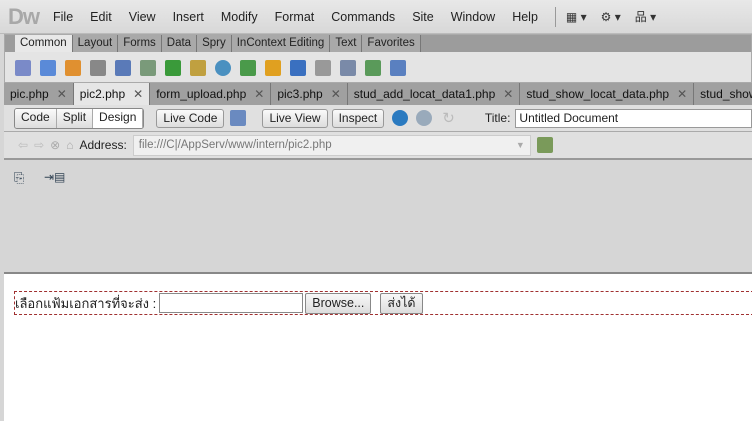 The height and width of the screenshot is (421, 752). I want to click on div-icon, so click(148, 67).